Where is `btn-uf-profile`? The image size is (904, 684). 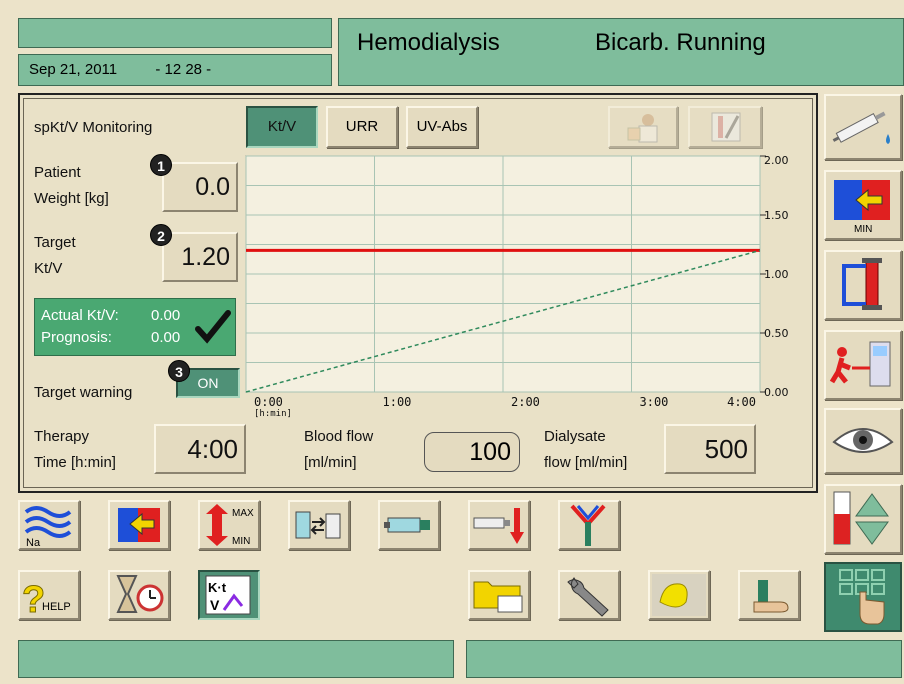 btn-uf-profile is located at coordinates (139, 525).